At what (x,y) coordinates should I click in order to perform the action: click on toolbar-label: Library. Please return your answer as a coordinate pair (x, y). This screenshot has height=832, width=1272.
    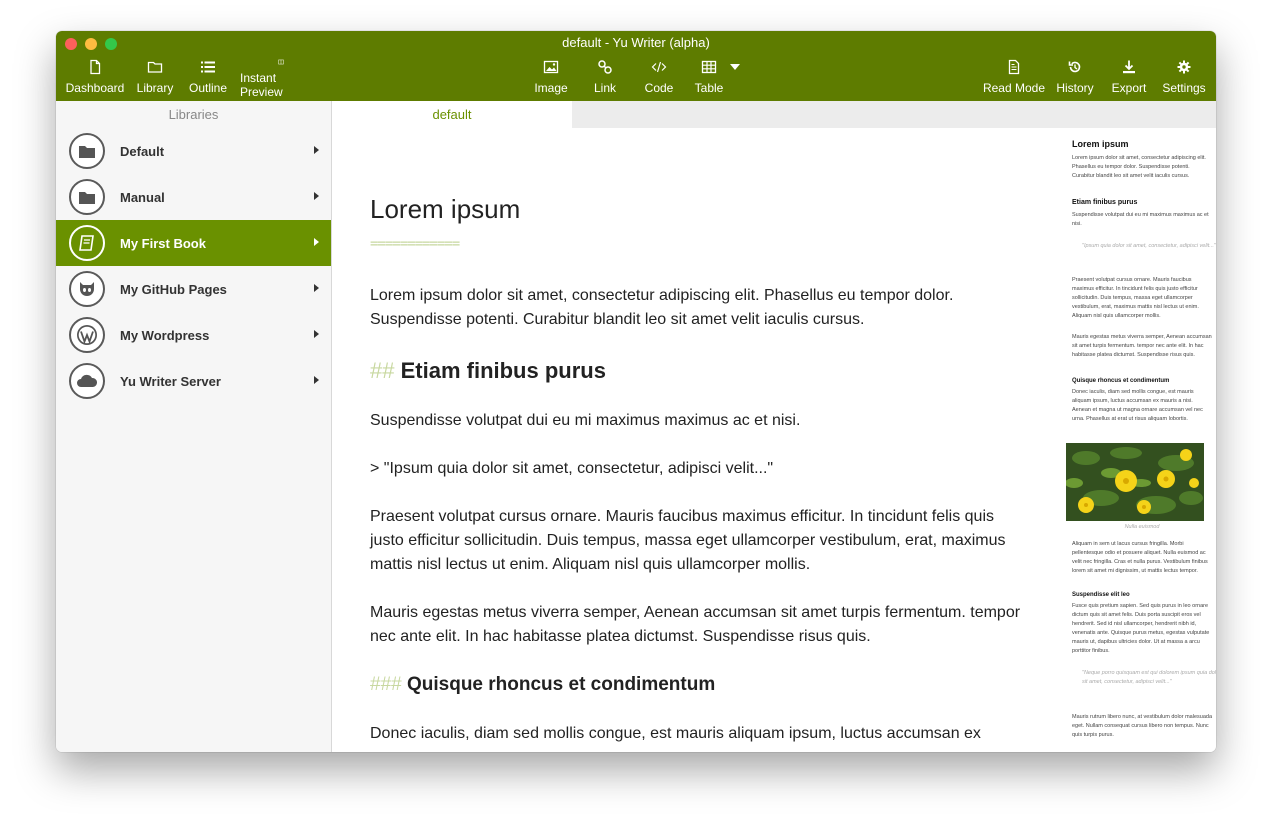
    Looking at the image, I should click on (155, 88).